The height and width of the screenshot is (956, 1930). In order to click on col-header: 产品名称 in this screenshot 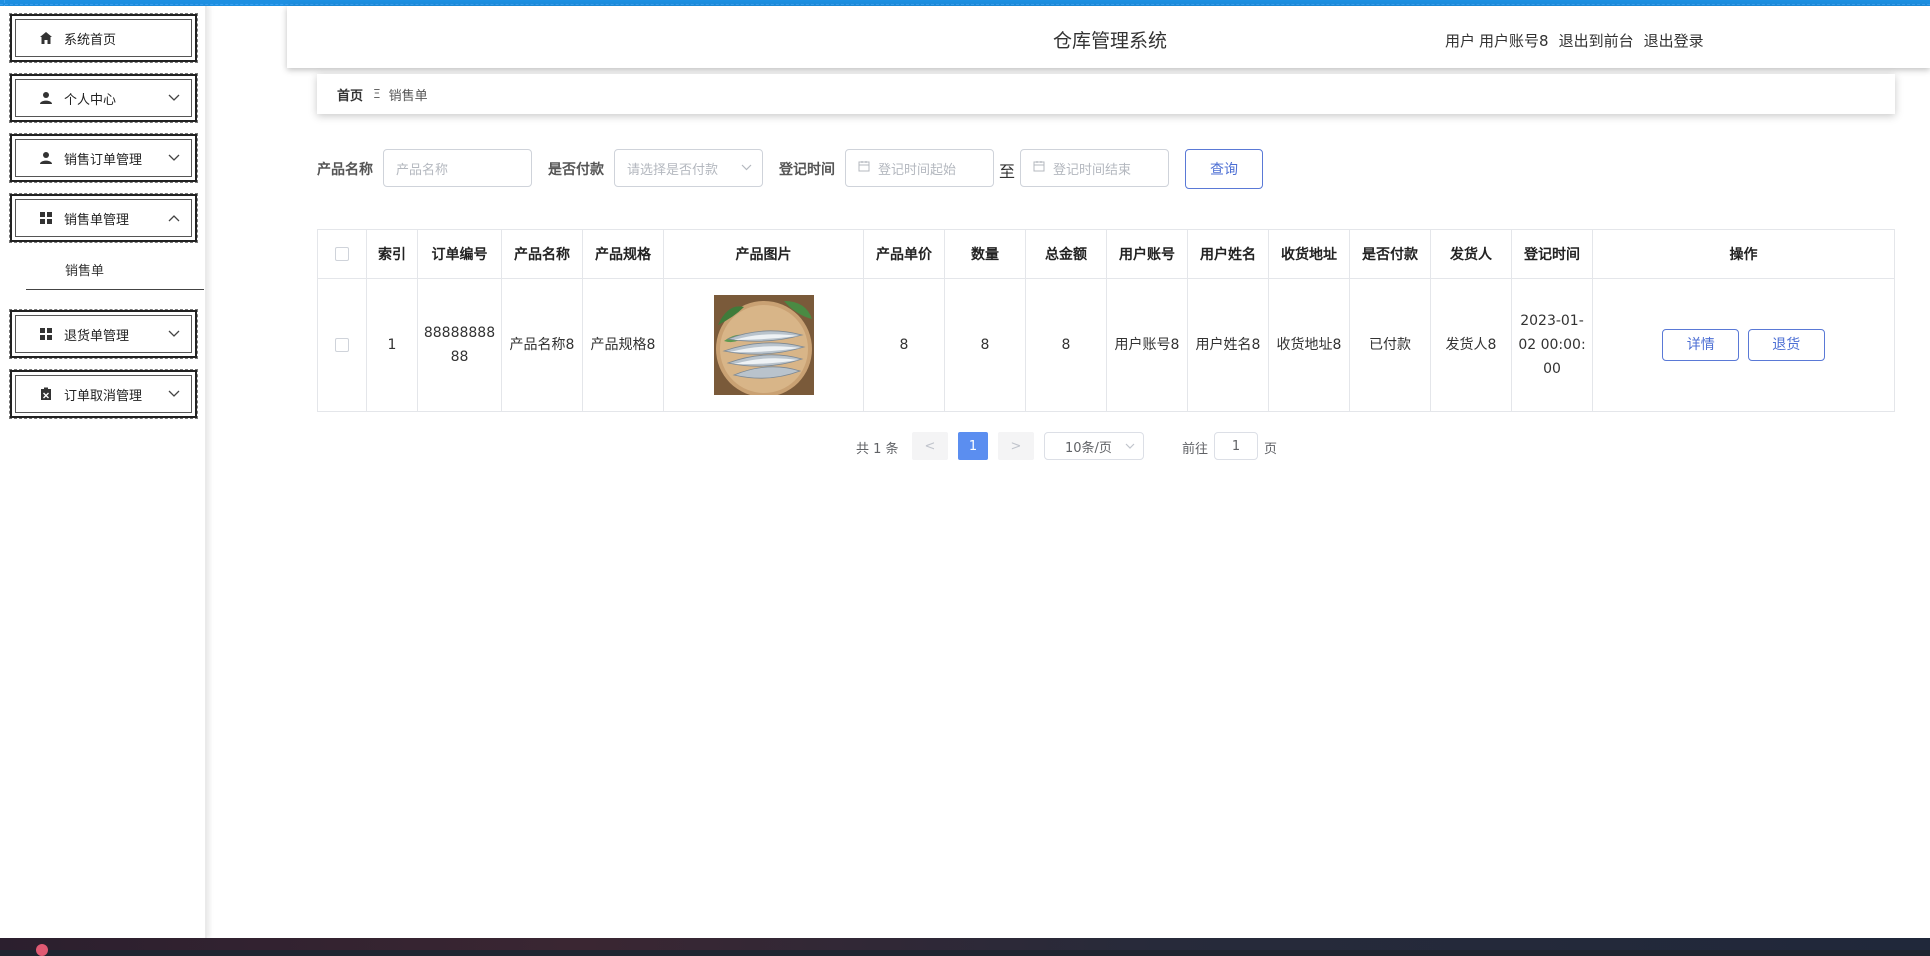, I will do `click(542, 254)`.